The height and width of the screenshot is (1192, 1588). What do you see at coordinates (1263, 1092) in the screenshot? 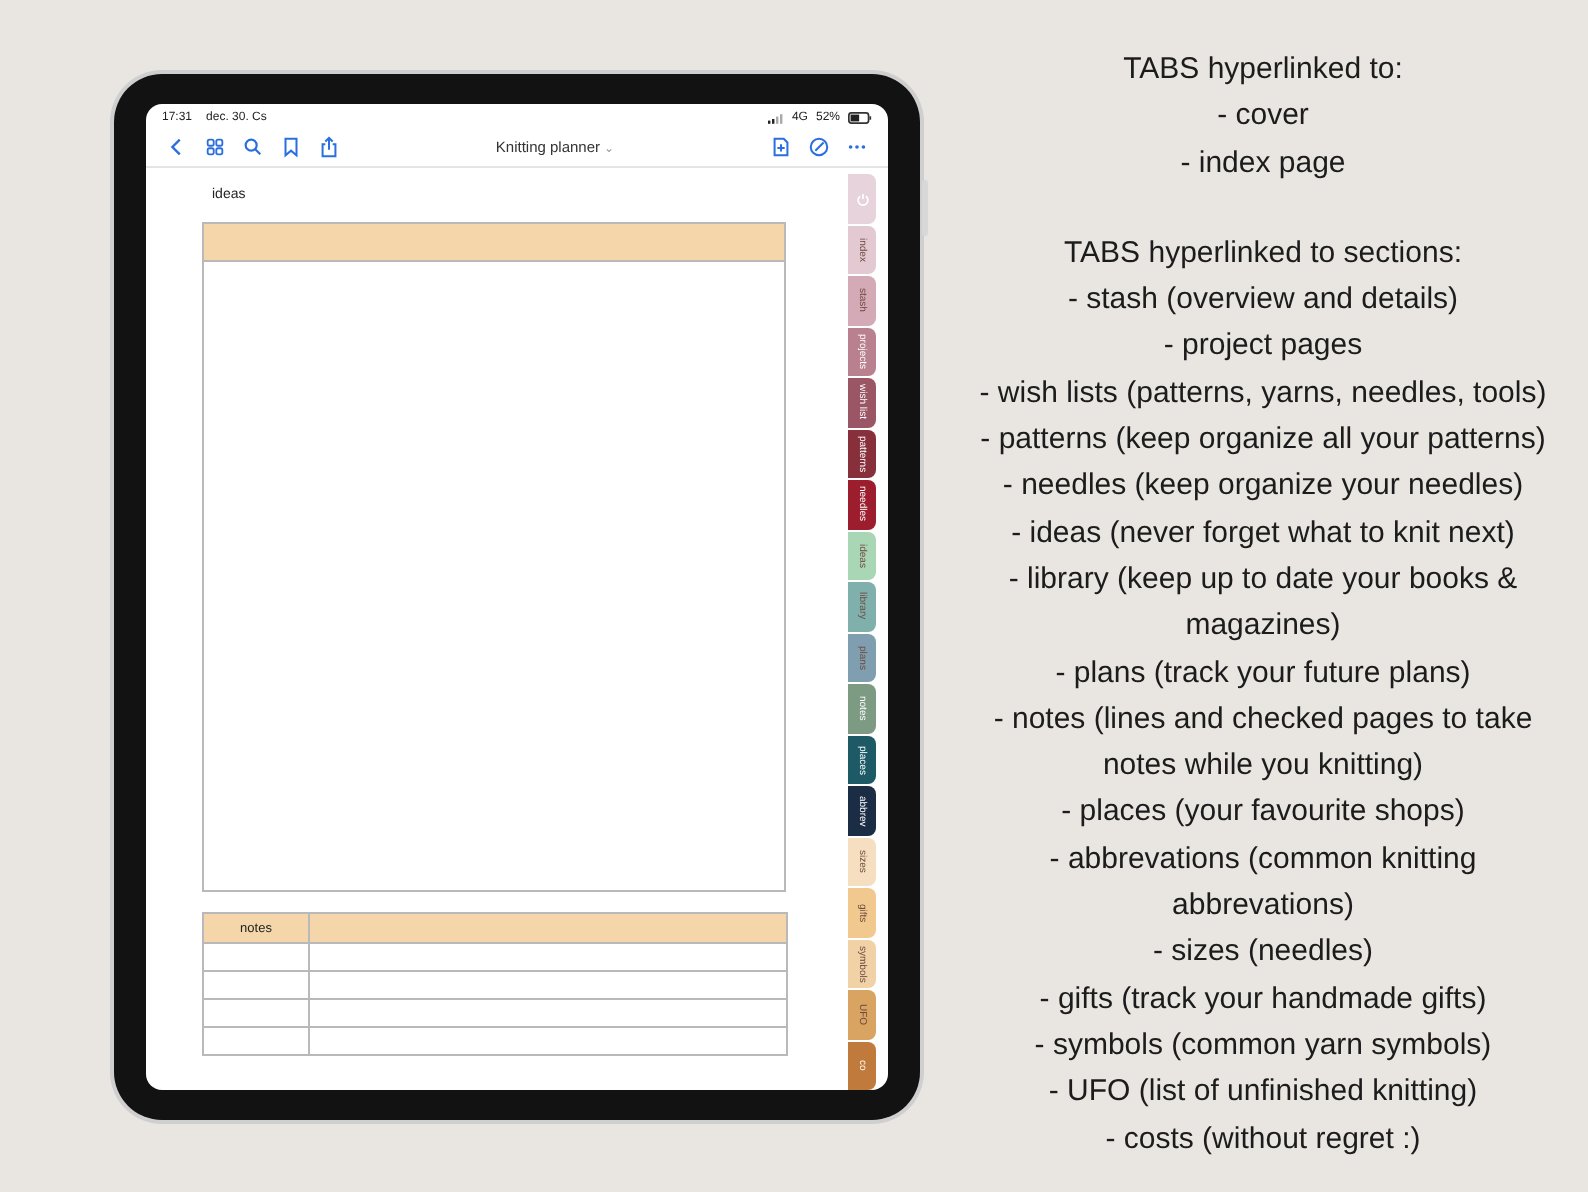
I see `info-item: - UFO (list of unfinished knitting)` at bounding box center [1263, 1092].